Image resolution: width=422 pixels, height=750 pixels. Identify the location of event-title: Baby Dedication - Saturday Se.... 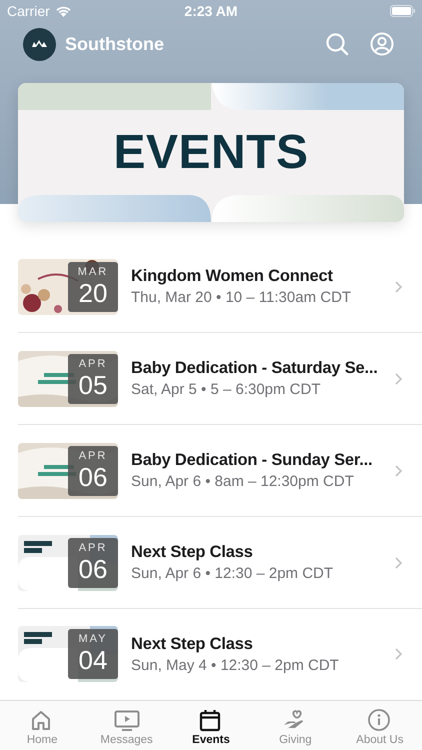
(255, 368).